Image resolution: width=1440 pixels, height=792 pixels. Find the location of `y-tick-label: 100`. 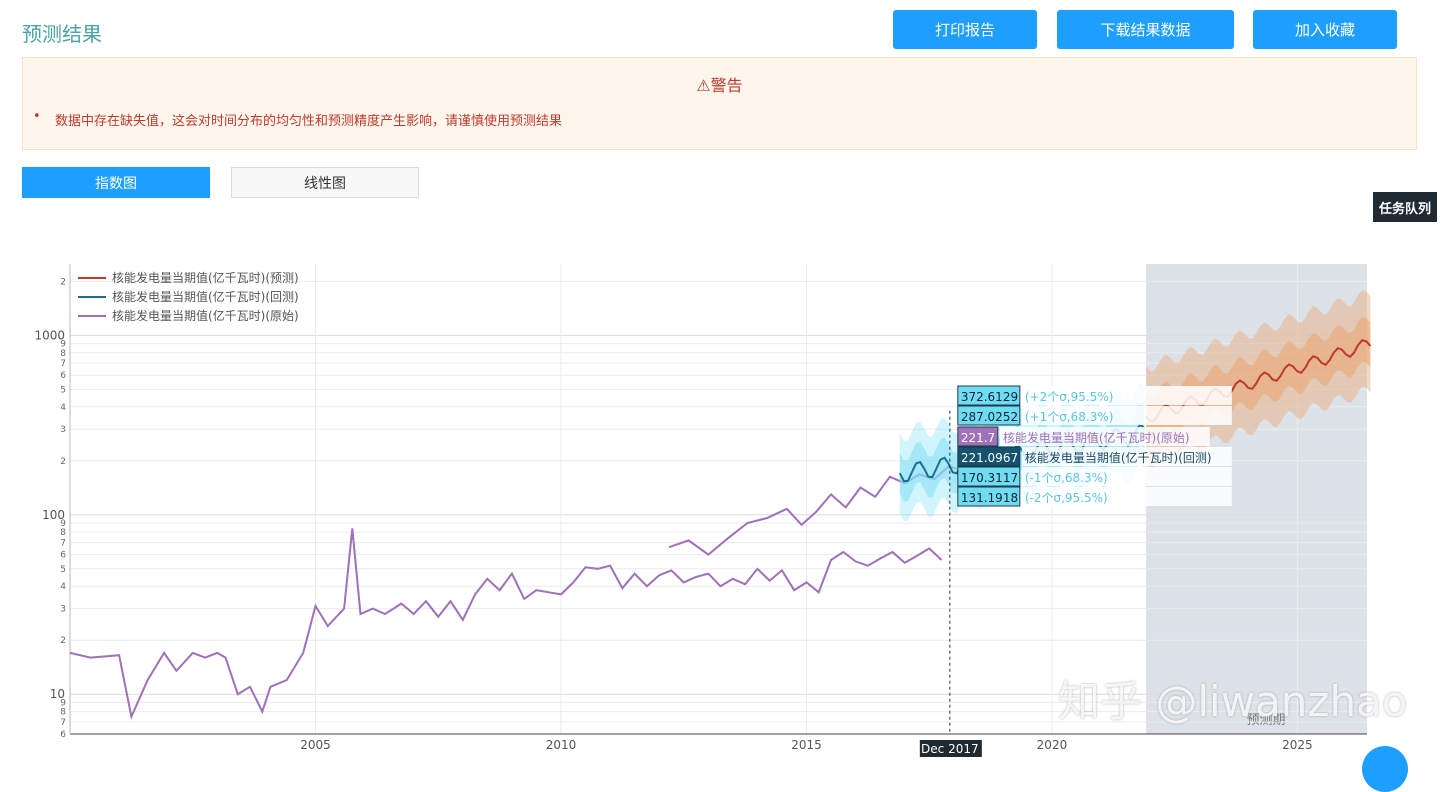

y-tick-label: 100 is located at coordinates (53, 515).